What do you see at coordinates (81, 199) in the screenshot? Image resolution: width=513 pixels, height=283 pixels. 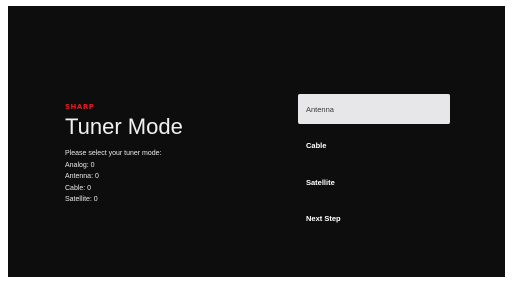 I see `count-satellite: Satellite: 0` at bounding box center [81, 199].